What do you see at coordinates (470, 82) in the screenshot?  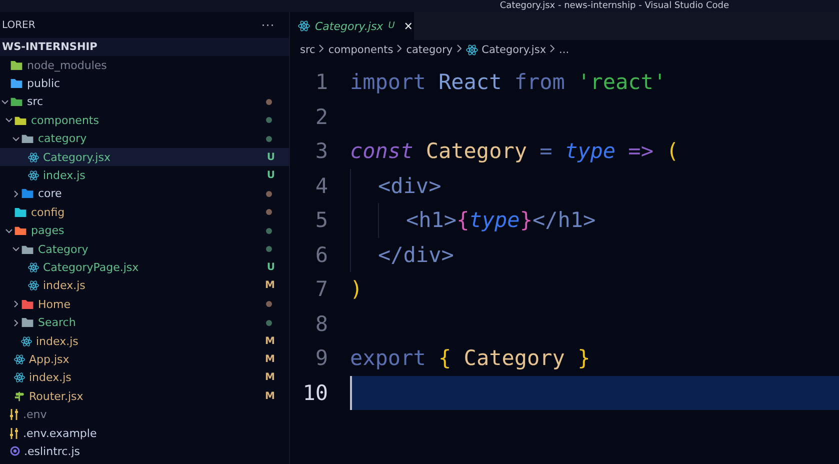 I see `code-token: React` at bounding box center [470, 82].